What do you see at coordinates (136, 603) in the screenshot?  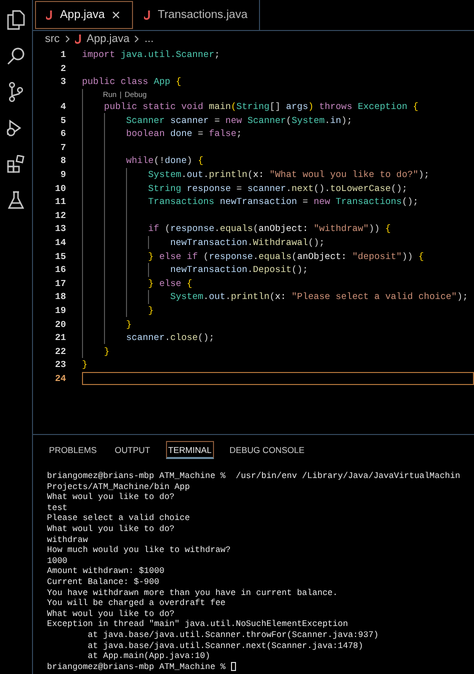 I see `terminal-line: You will be charged a overdraft fee` at bounding box center [136, 603].